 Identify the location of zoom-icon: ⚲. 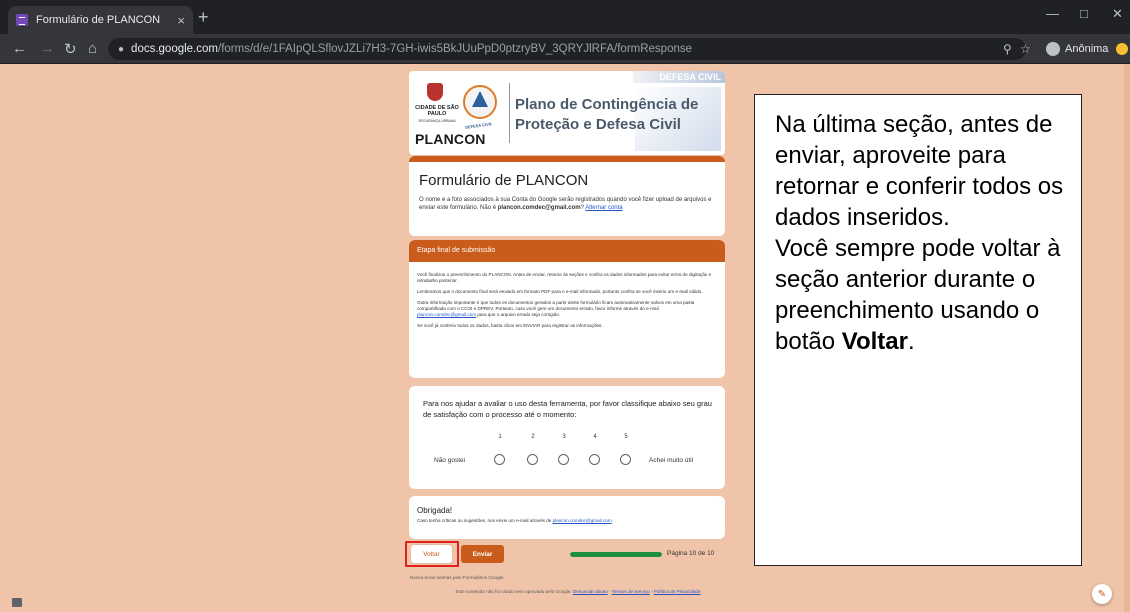
(1007, 49).